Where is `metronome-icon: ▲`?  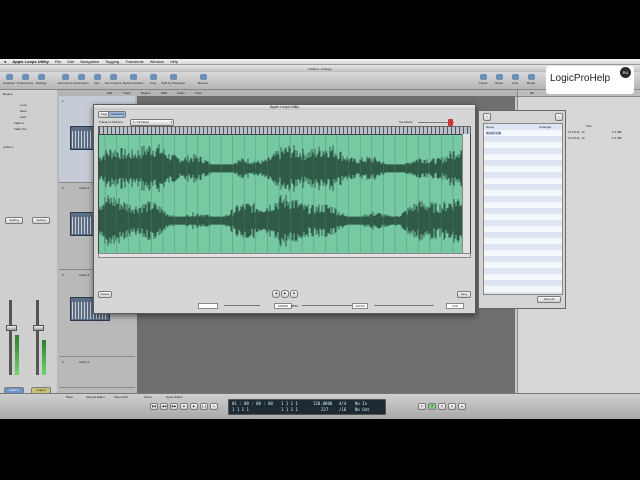
metronome-icon: ▲ is located at coordinates (462, 406).